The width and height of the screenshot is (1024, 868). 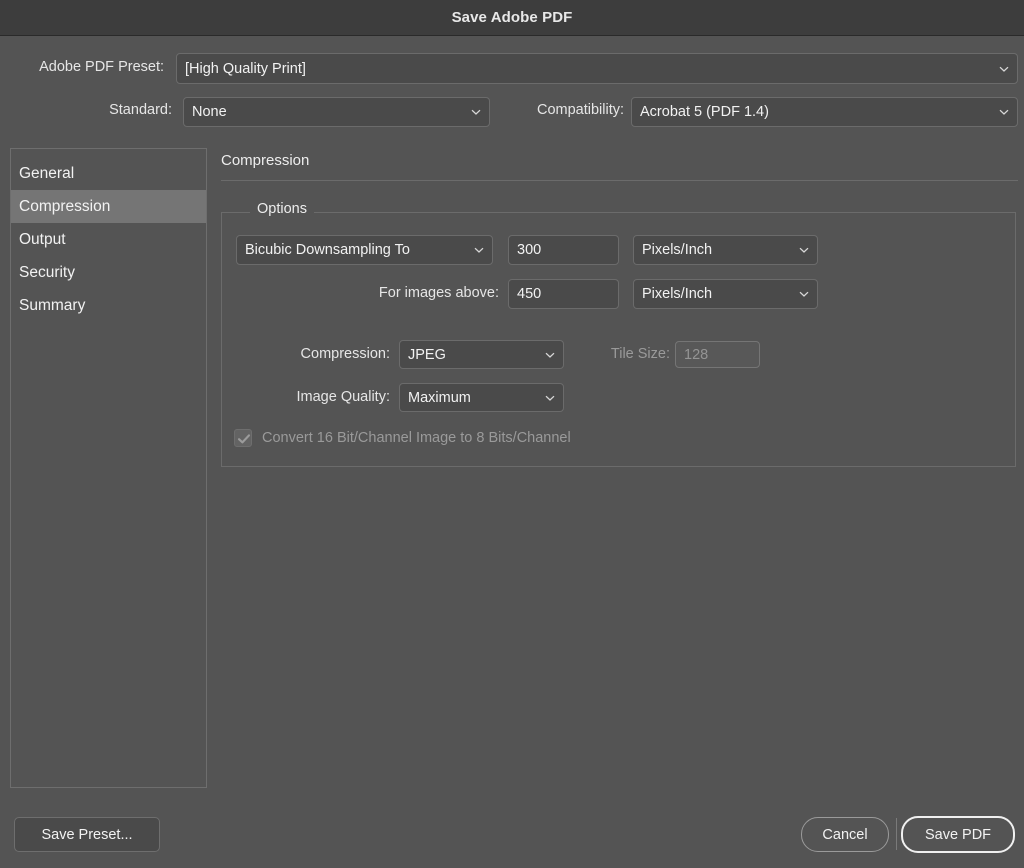 I want to click on adobe-pdf-preset-value: [High Quality Print], so click(x=245, y=68).